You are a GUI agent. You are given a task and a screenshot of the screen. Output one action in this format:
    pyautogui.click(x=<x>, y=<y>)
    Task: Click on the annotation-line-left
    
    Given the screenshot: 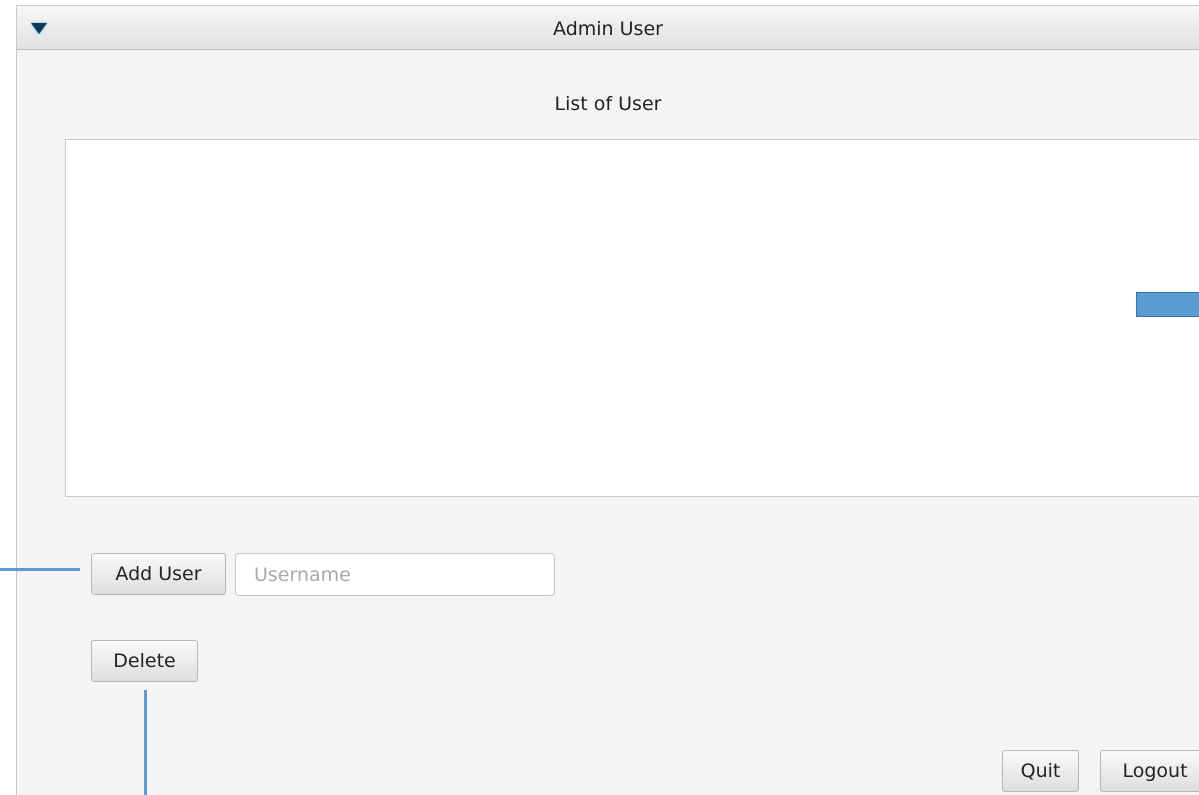 What is the action you would take?
    pyautogui.click(x=40, y=569)
    